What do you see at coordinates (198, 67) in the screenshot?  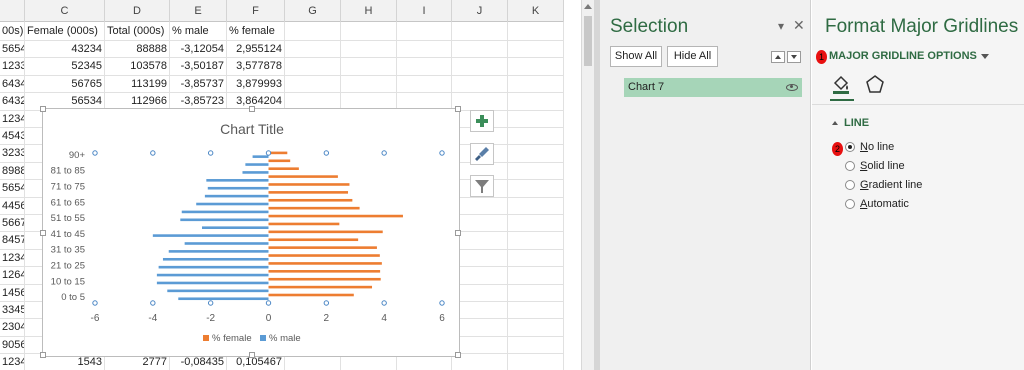 I see `cell: -3,50187` at bounding box center [198, 67].